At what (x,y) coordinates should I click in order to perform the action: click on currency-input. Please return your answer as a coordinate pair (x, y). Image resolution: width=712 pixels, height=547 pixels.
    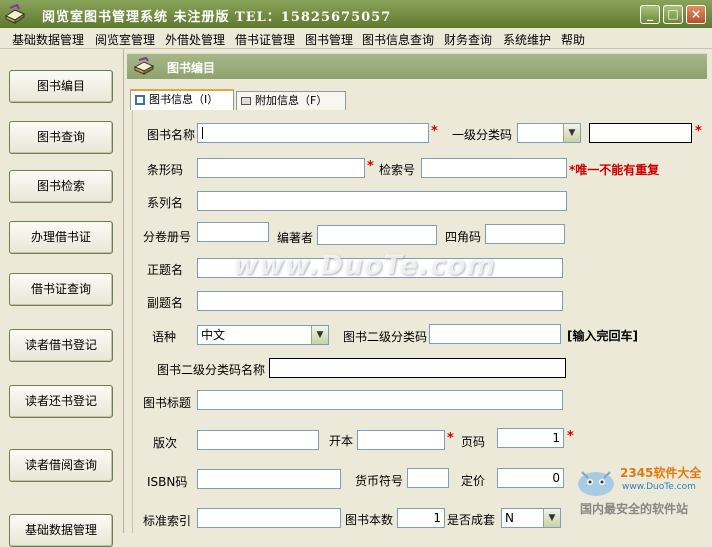
    Looking at the image, I should click on (428, 478).